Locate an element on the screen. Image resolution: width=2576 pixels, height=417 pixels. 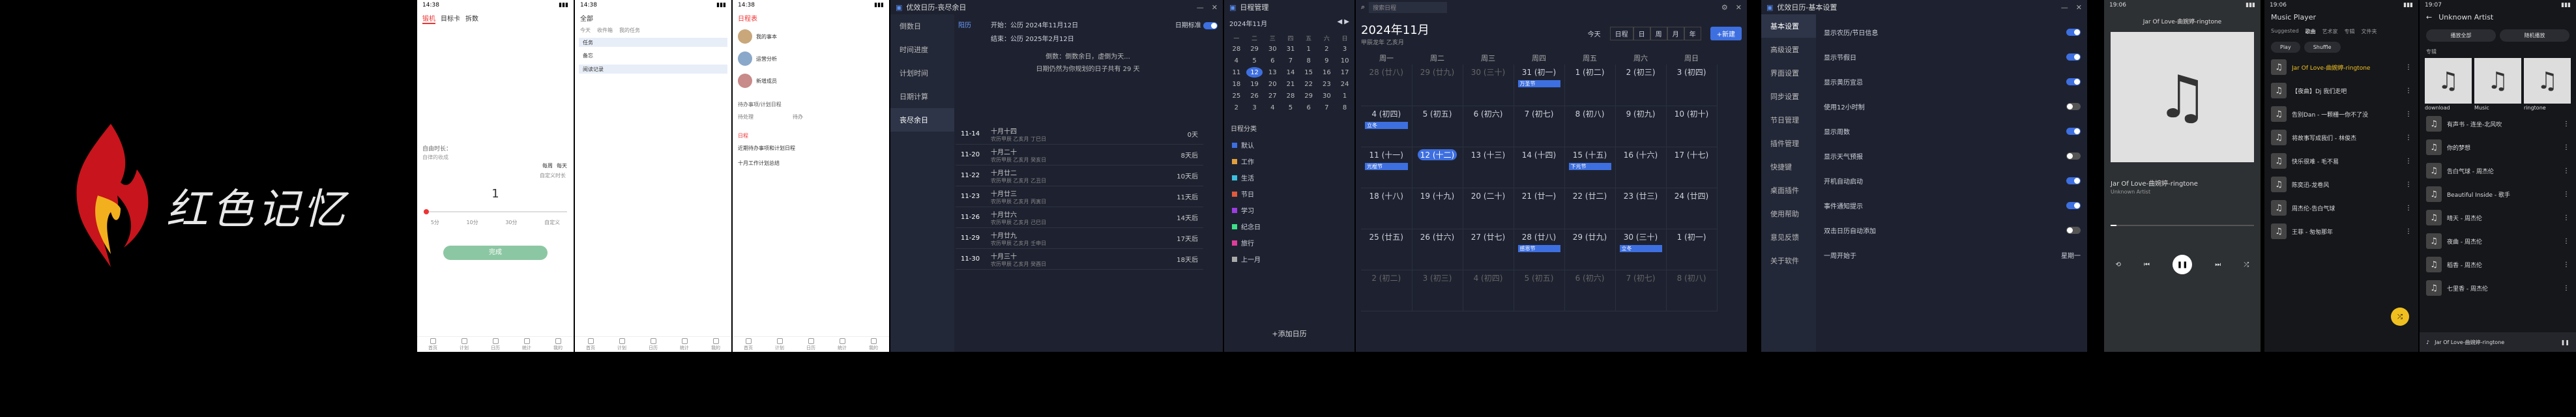
day-cell: 17 (十七) is located at coordinates (1692, 167).